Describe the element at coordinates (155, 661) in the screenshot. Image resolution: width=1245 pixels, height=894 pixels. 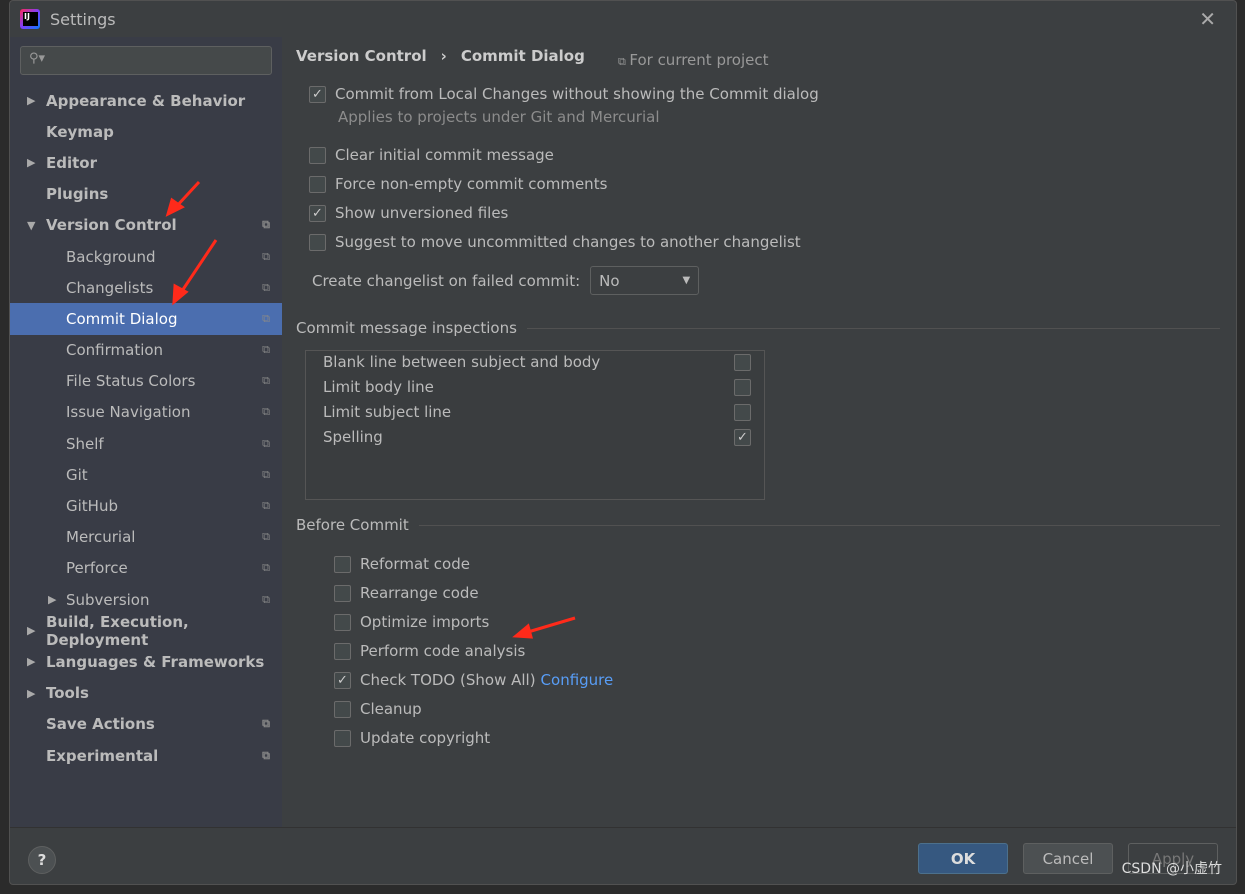
I see `sidebar-item-label: Languages & Frameworks` at that location.